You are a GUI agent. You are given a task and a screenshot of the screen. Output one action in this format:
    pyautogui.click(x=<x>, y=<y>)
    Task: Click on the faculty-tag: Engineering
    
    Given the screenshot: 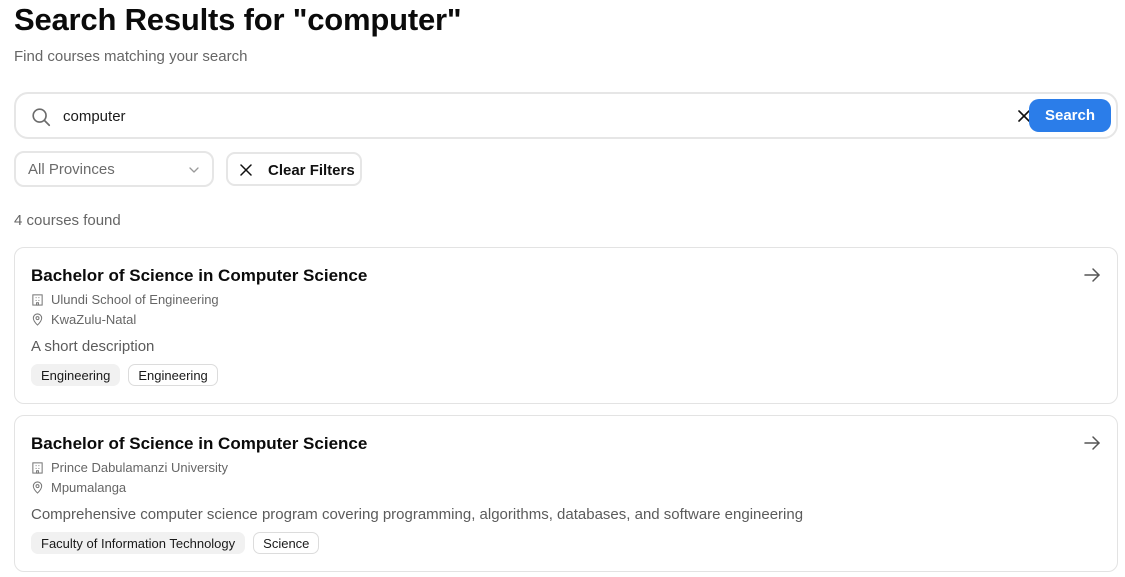 What is the action you would take?
    pyautogui.click(x=76, y=375)
    